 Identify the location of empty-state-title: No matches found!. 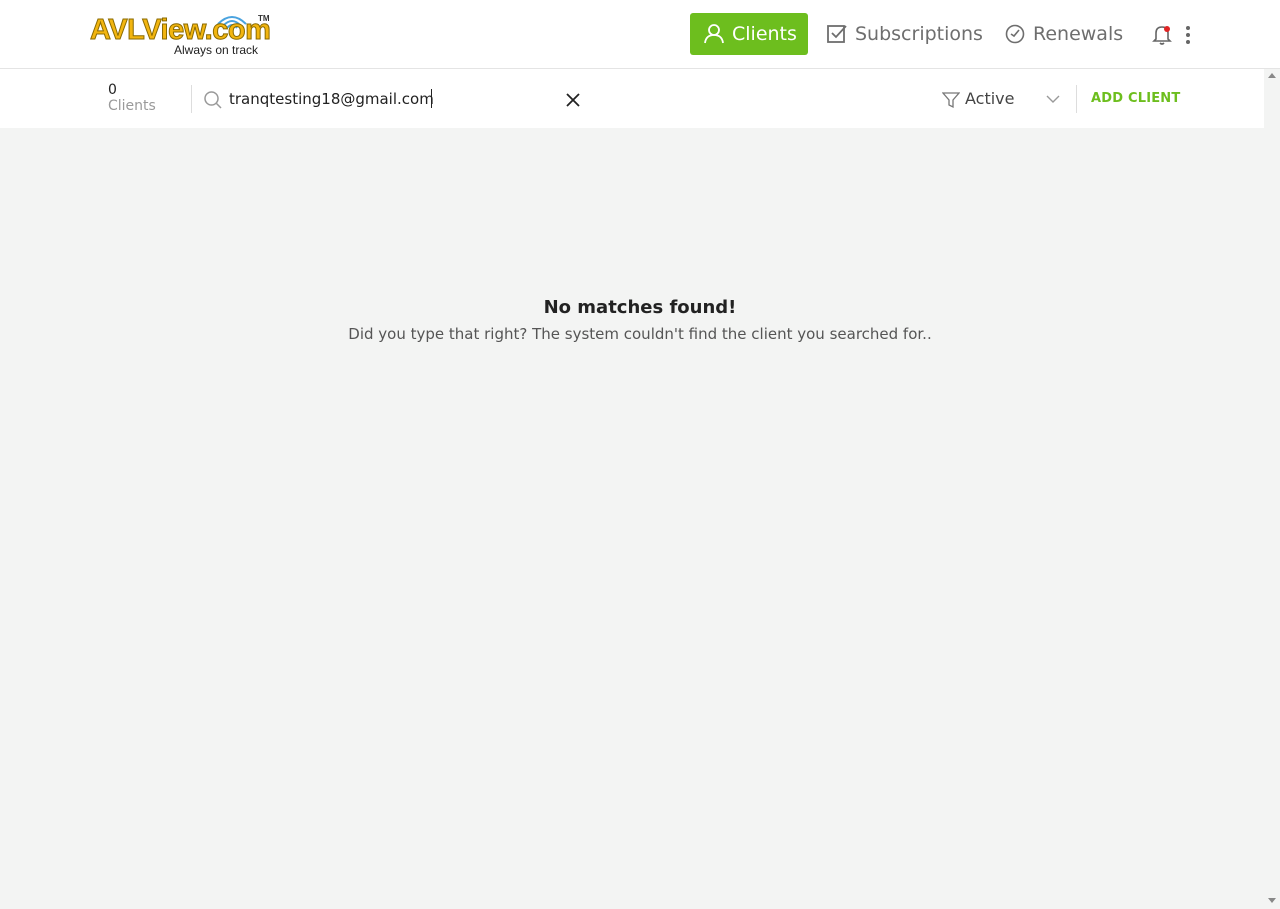
(640, 307).